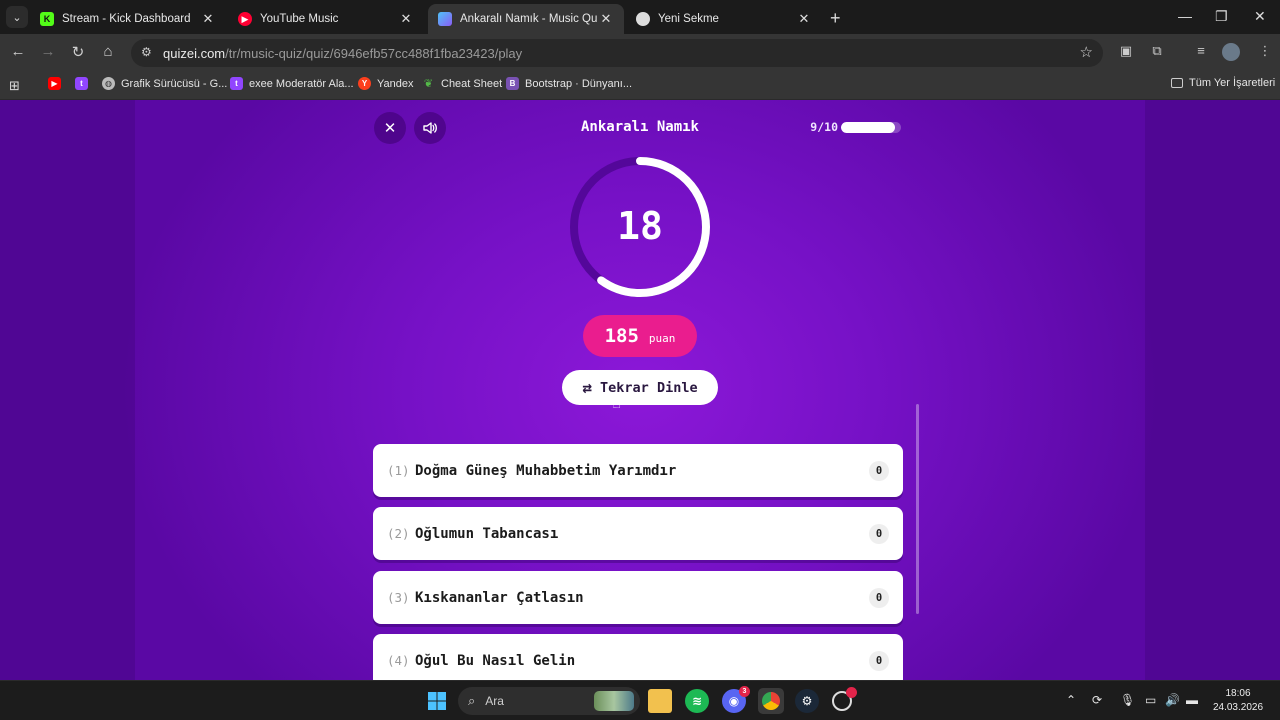 Image resolution: width=1280 pixels, height=720 pixels. Describe the element at coordinates (640, 387) in the screenshot. I see `replay-button: ⇄ Tekrar Dinle` at that location.